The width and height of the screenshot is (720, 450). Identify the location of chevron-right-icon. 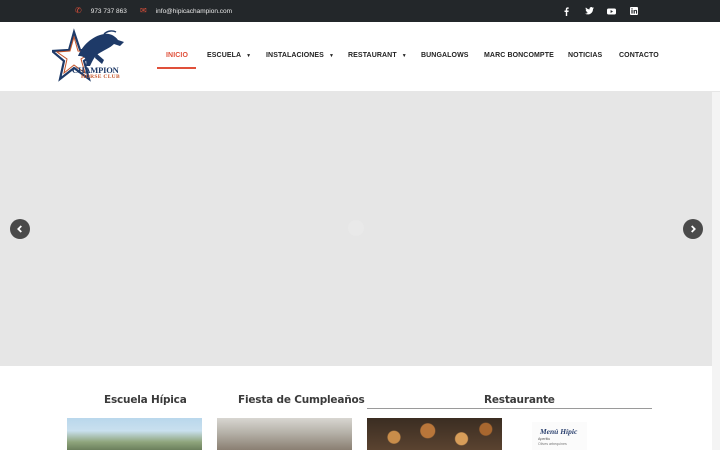
(693, 229).